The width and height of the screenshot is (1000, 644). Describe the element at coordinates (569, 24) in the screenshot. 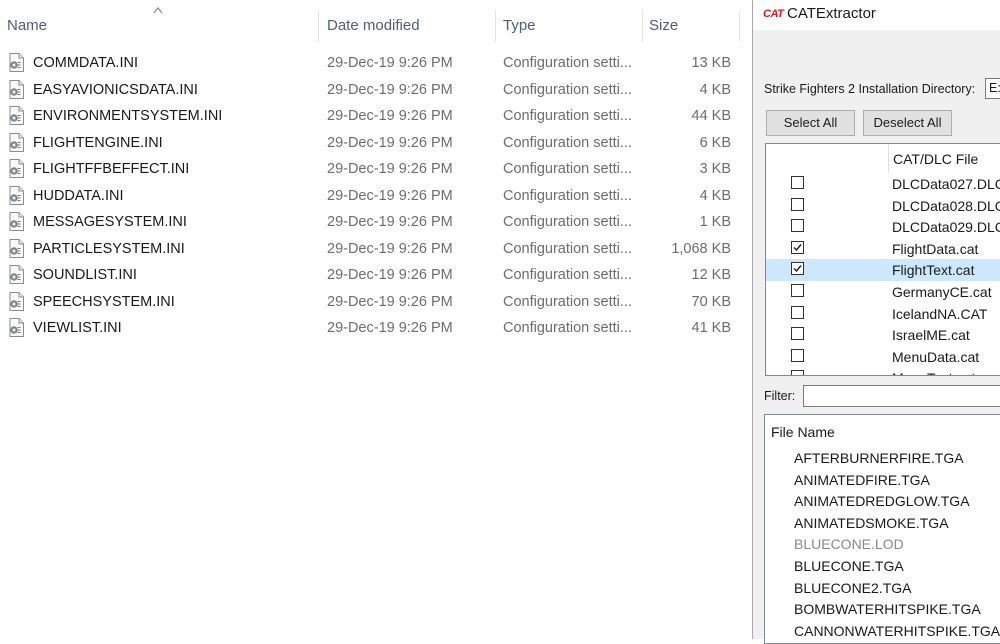

I see `column-header-type: Type` at that location.